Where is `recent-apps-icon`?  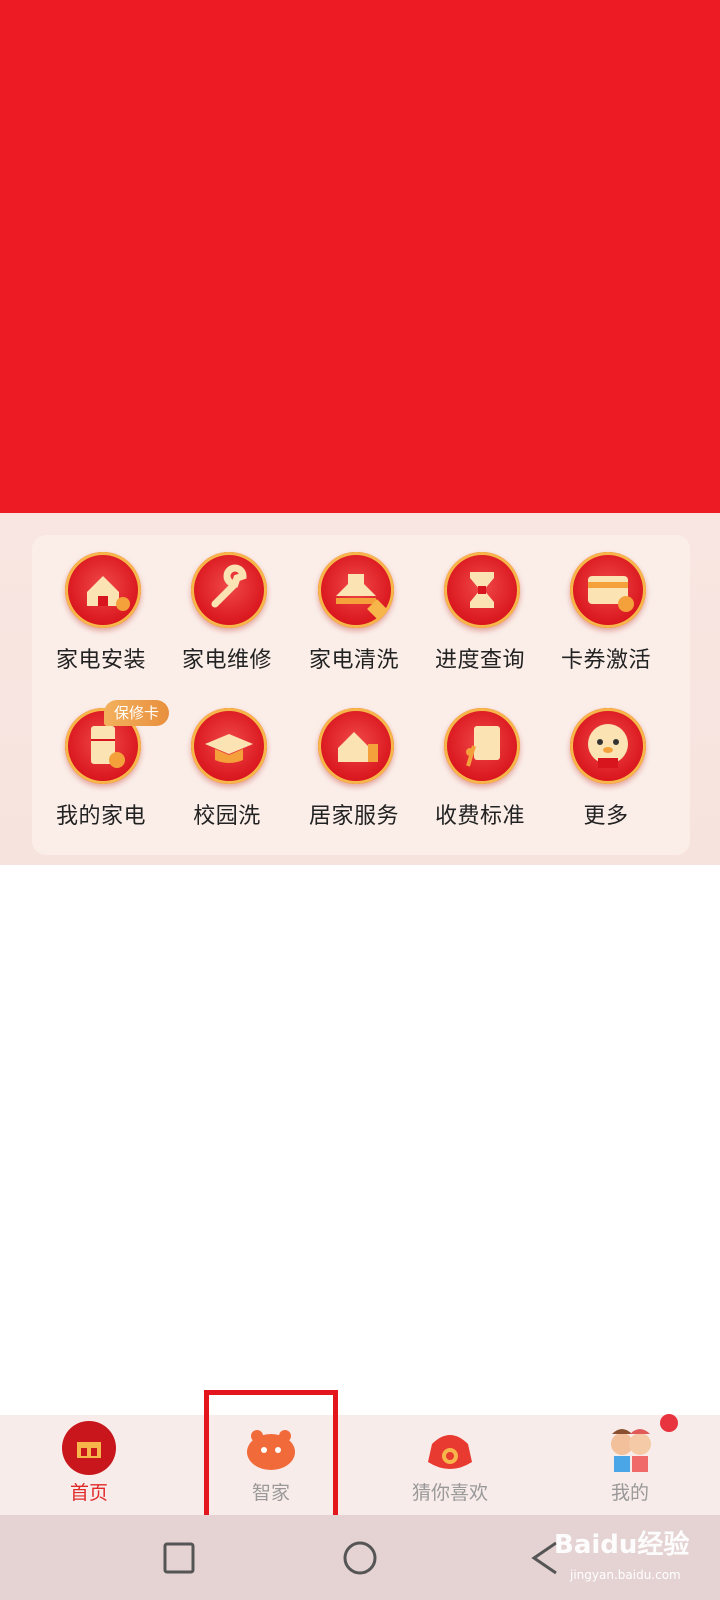
recent-apps-icon is located at coordinates (179, 1560).